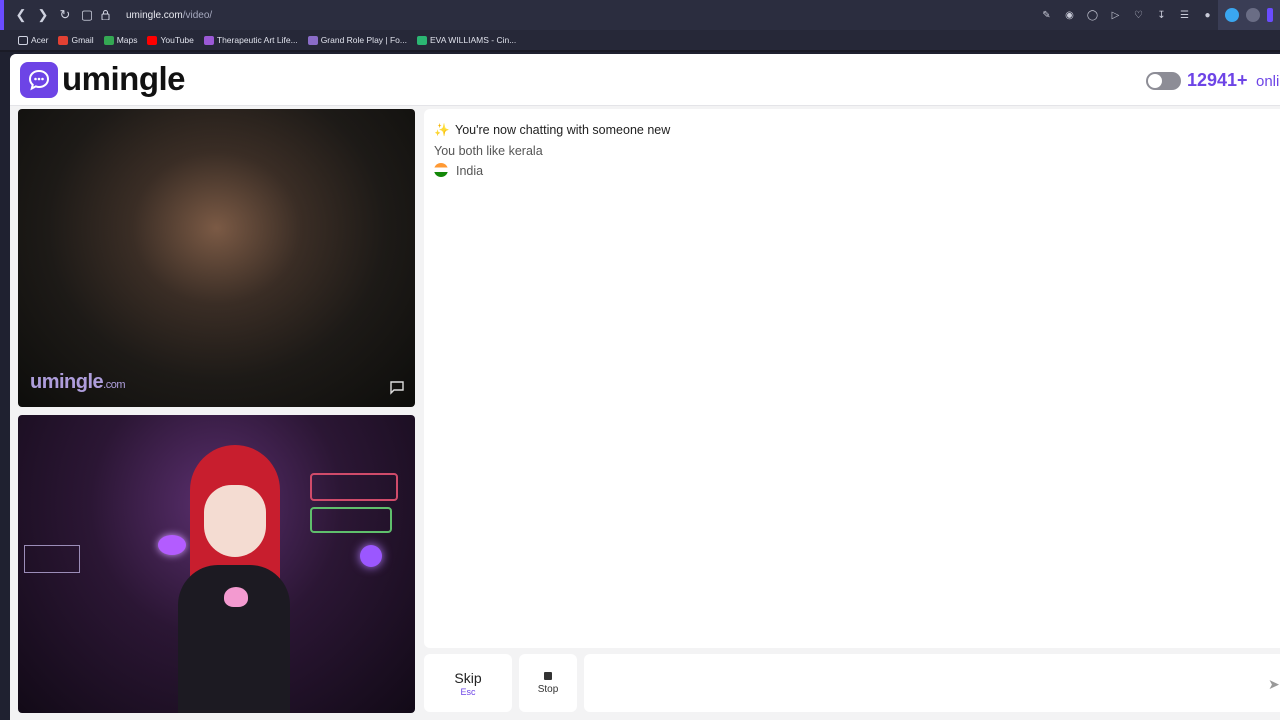 The height and width of the screenshot is (720, 1280). Describe the element at coordinates (488, 151) in the screenshot. I see `common-interest: You both like kerala` at that location.